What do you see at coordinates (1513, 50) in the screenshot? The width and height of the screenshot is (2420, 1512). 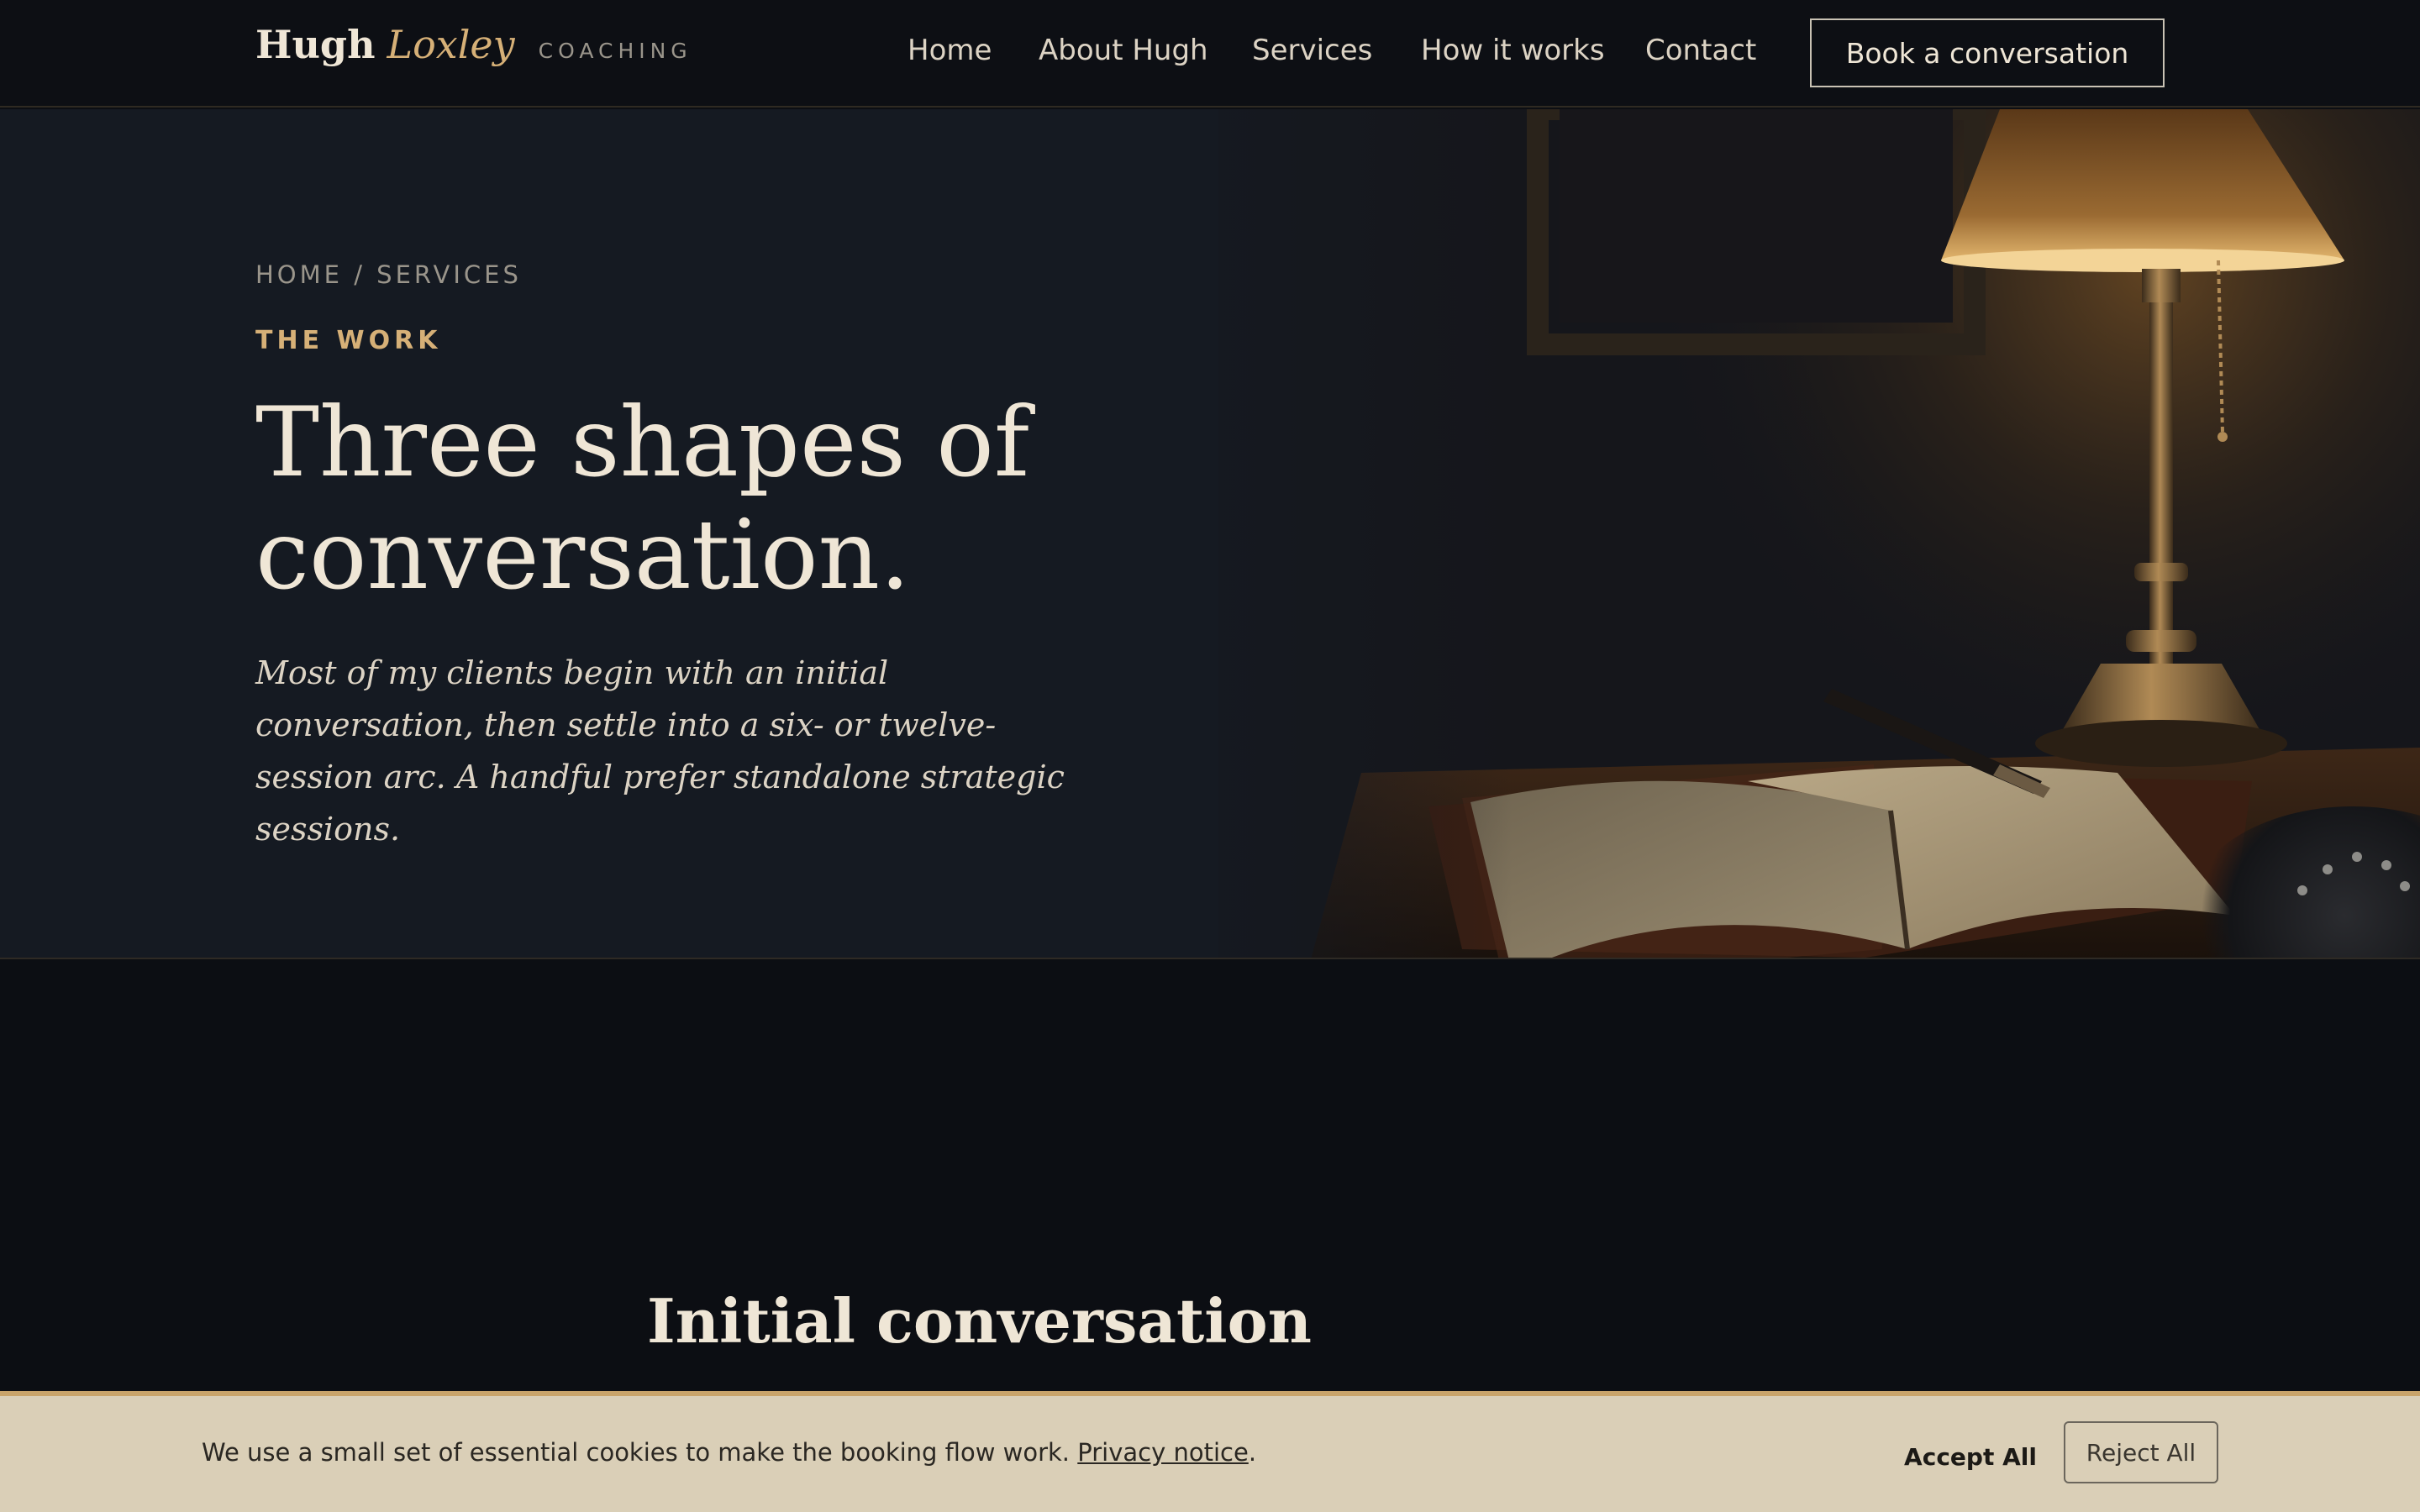 I see `nav-item-how-it-works: How it works` at bounding box center [1513, 50].